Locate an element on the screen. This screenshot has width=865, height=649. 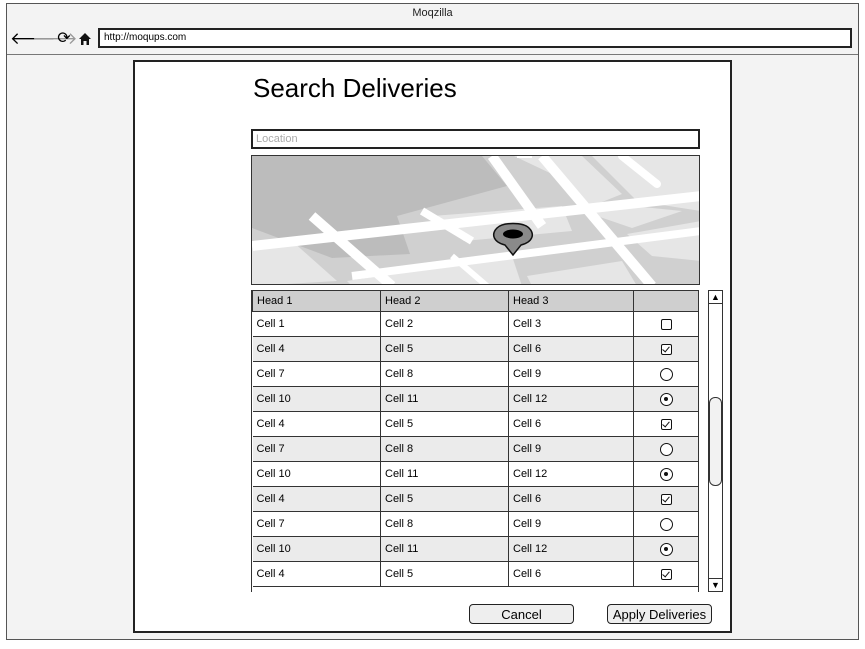
vertical-scrollbar: ▲ ▼ is located at coordinates (715, 441).